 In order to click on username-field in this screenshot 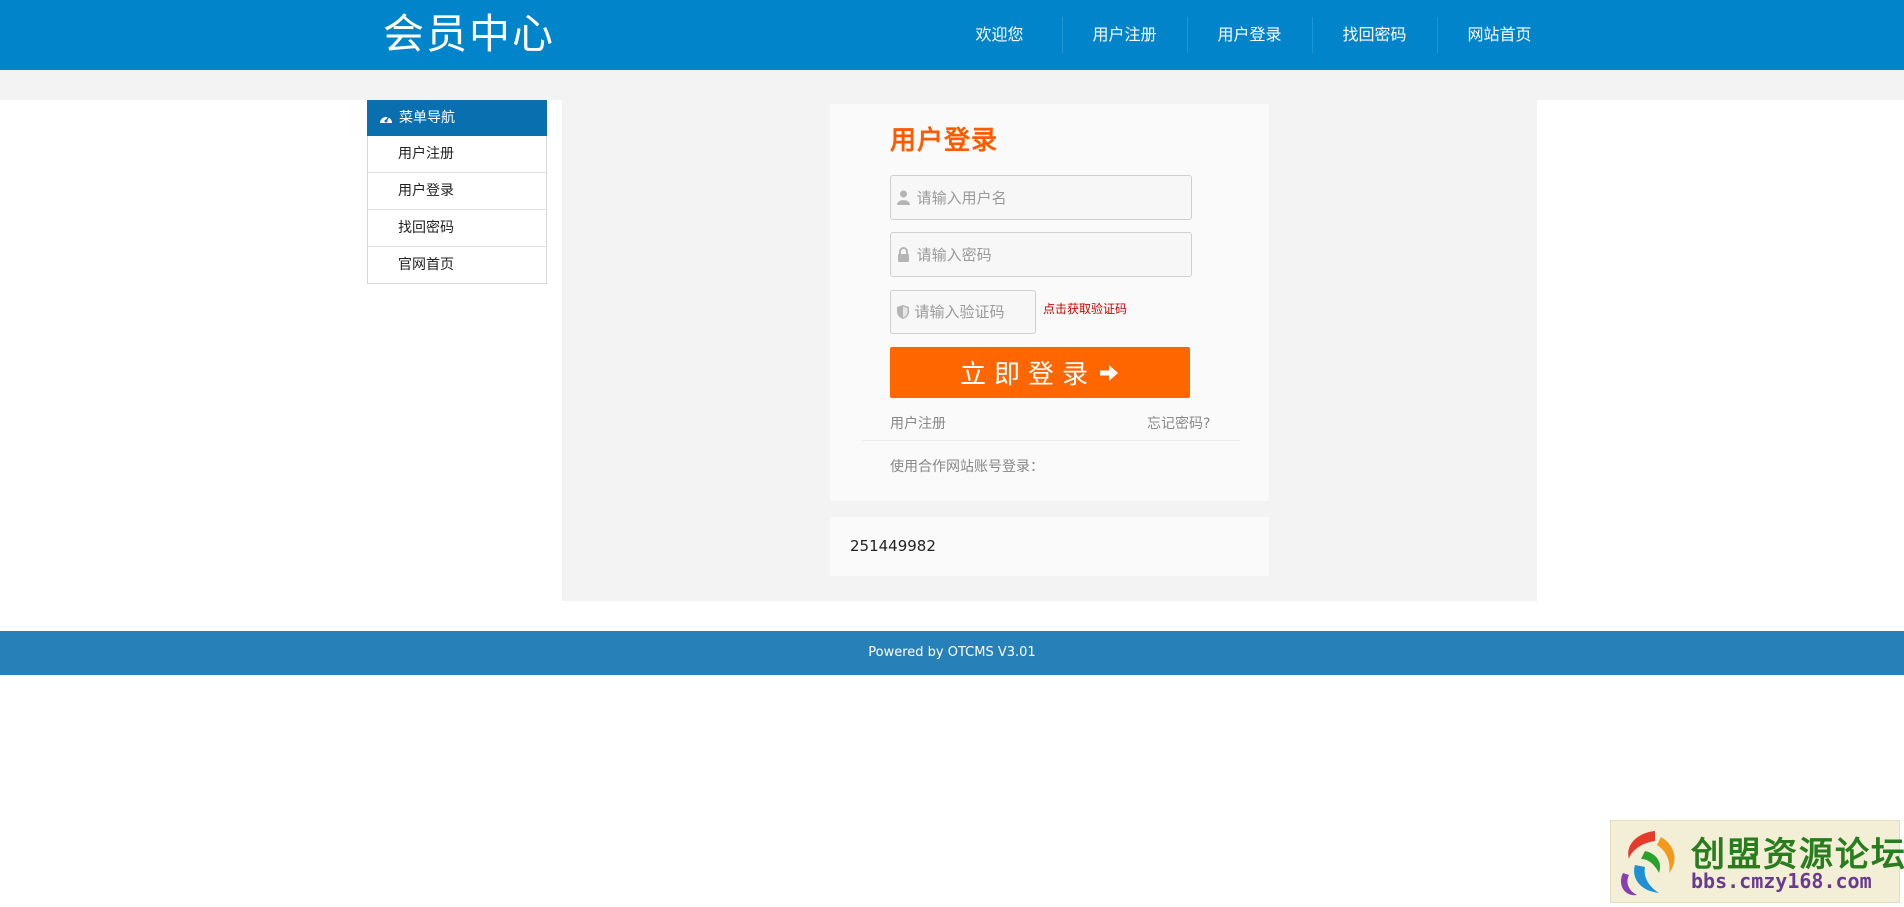, I will do `click(1041, 197)`.